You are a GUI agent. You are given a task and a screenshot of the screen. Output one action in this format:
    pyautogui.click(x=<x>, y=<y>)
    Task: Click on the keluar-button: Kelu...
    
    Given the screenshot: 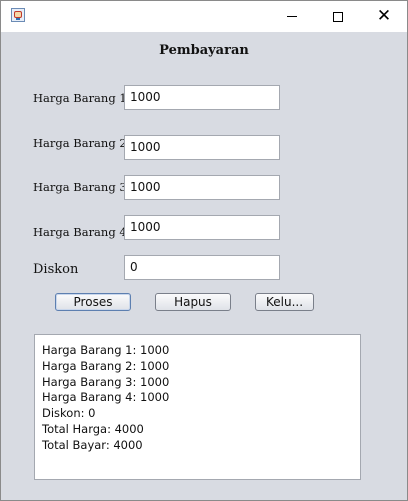 What is the action you would take?
    pyautogui.click(x=284, y=302)
    